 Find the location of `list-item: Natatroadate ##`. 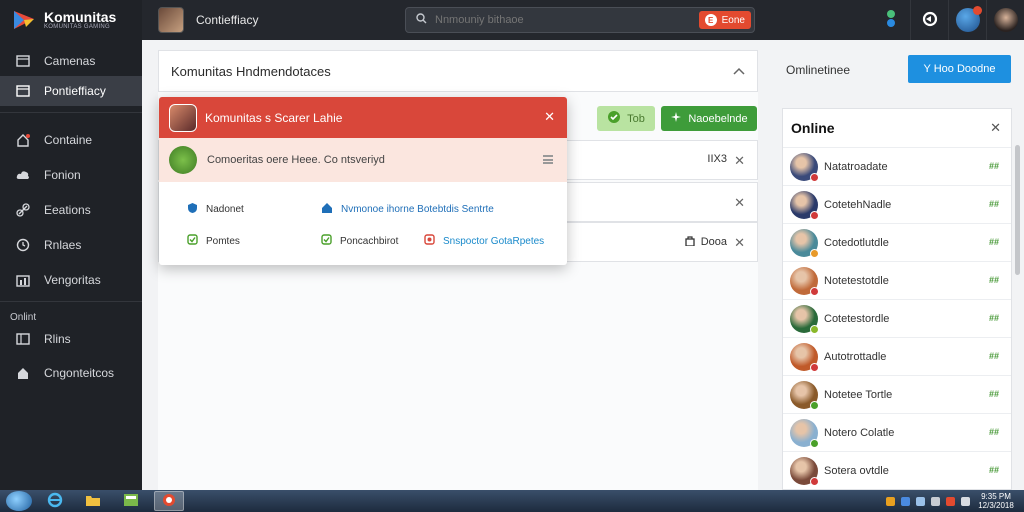

list-item: Natatroadate ## is located at coordinates (897, 166).